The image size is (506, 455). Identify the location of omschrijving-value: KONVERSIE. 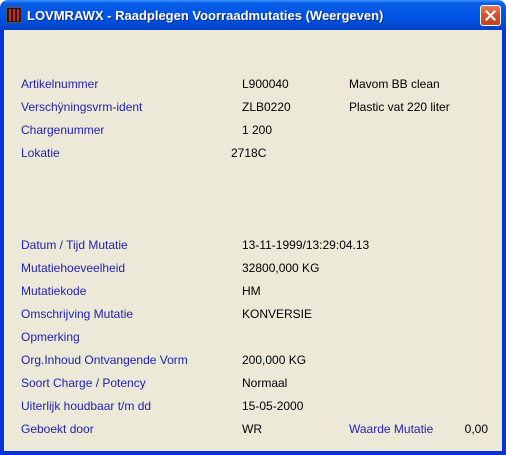
(277, 314).